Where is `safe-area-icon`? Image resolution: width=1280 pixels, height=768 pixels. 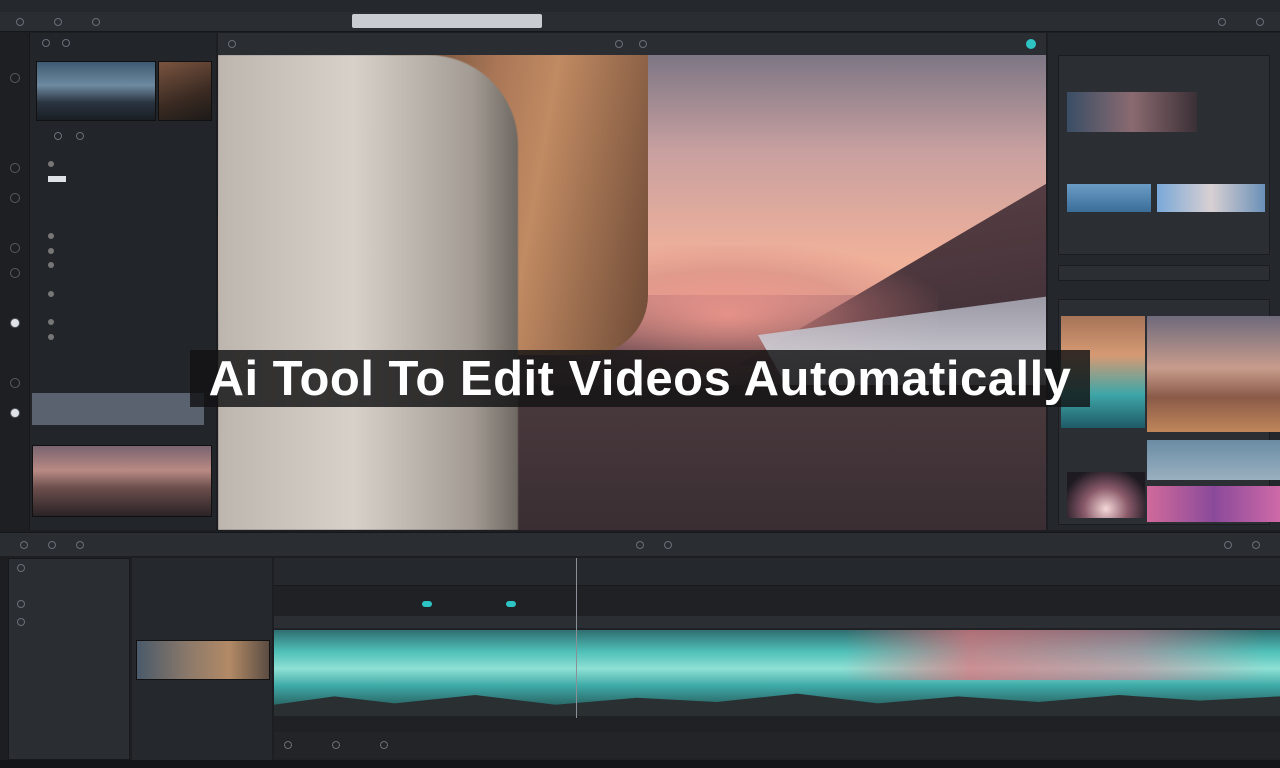
safe-area-icon is located at coordinates (643, 44).